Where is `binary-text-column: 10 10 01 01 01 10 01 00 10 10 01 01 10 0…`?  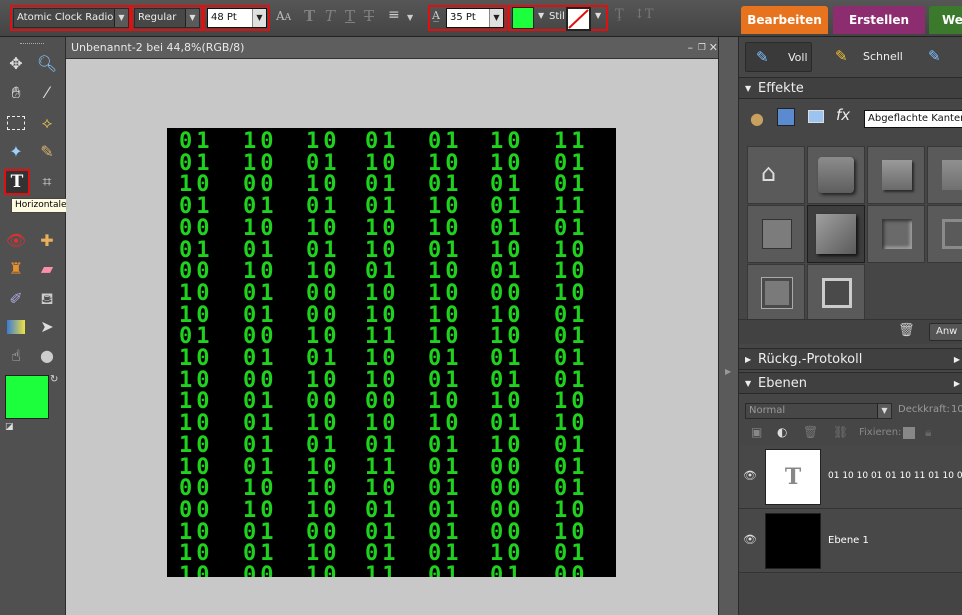 binary-text-column: 10 10 01 01 01 10 01 00 10 10 01 01 10 0… is located at coordinates (507, 353).